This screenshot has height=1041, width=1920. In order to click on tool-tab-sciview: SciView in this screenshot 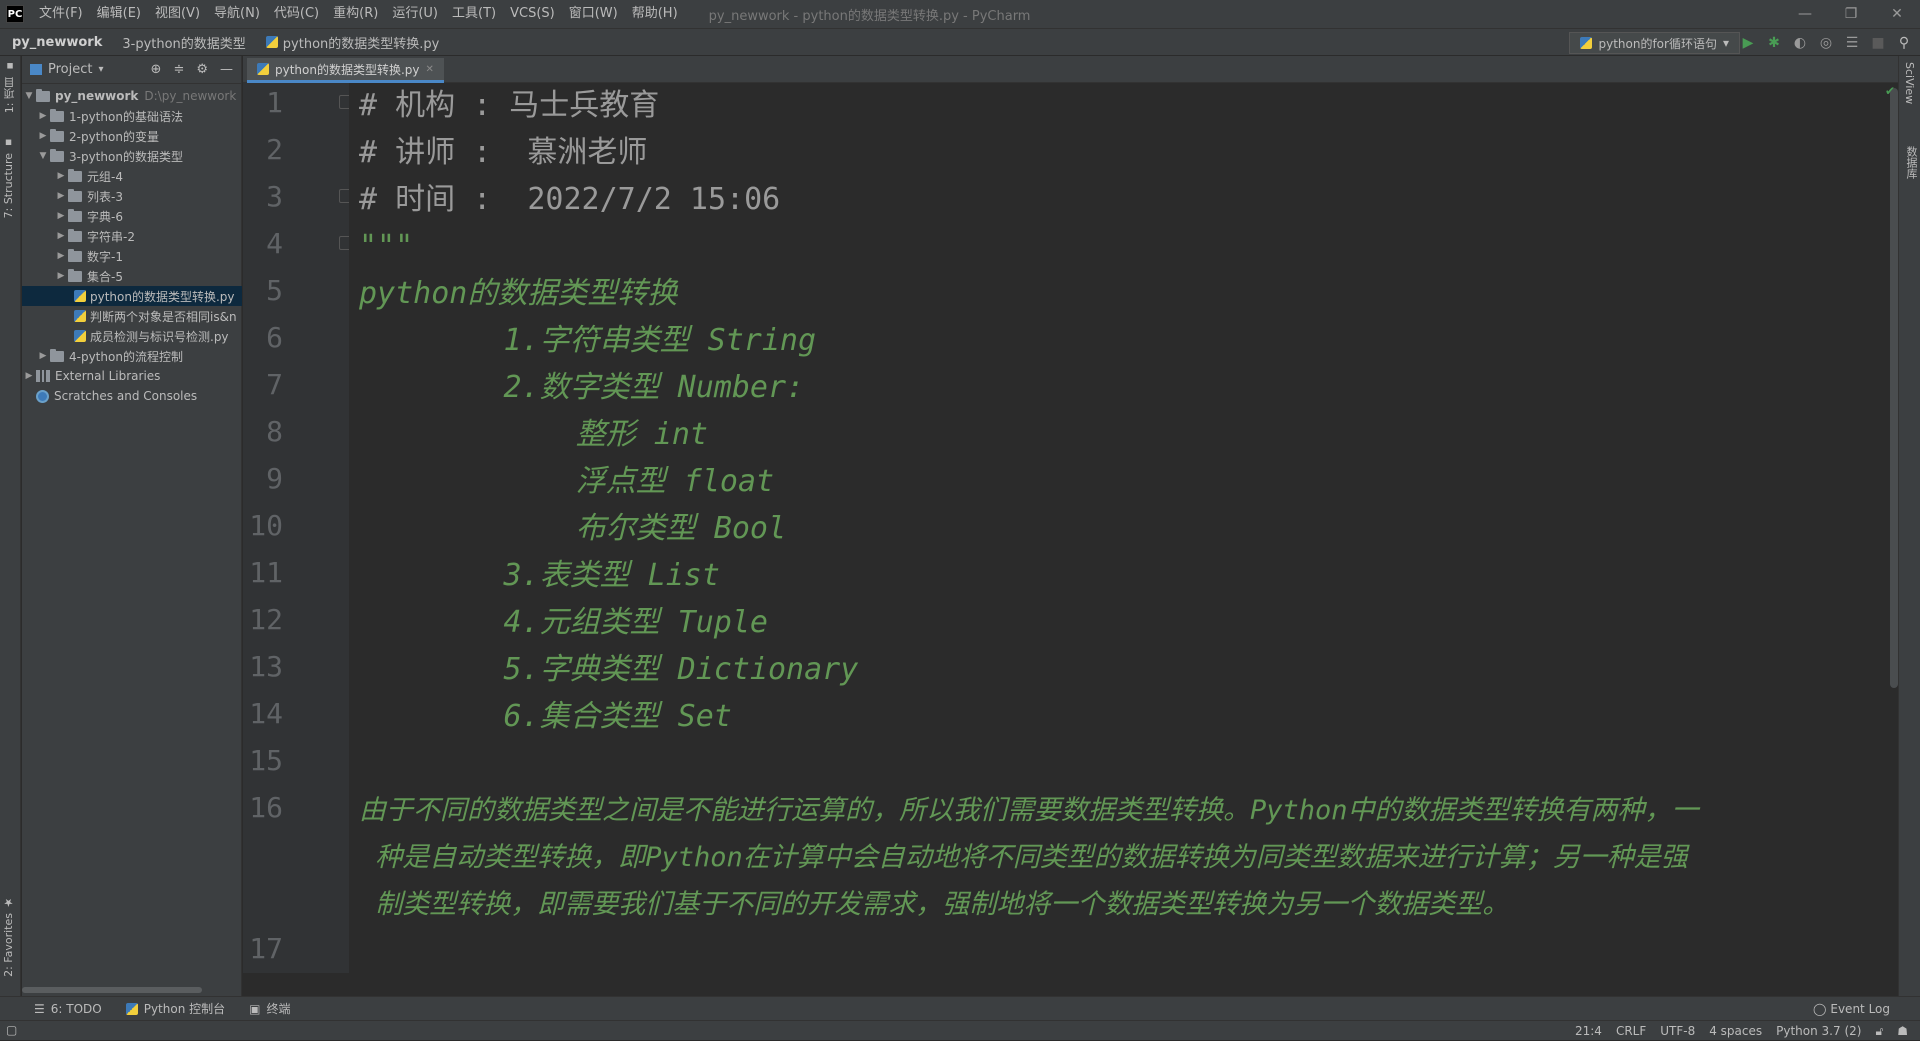, I will do `click(1909, 83)`.